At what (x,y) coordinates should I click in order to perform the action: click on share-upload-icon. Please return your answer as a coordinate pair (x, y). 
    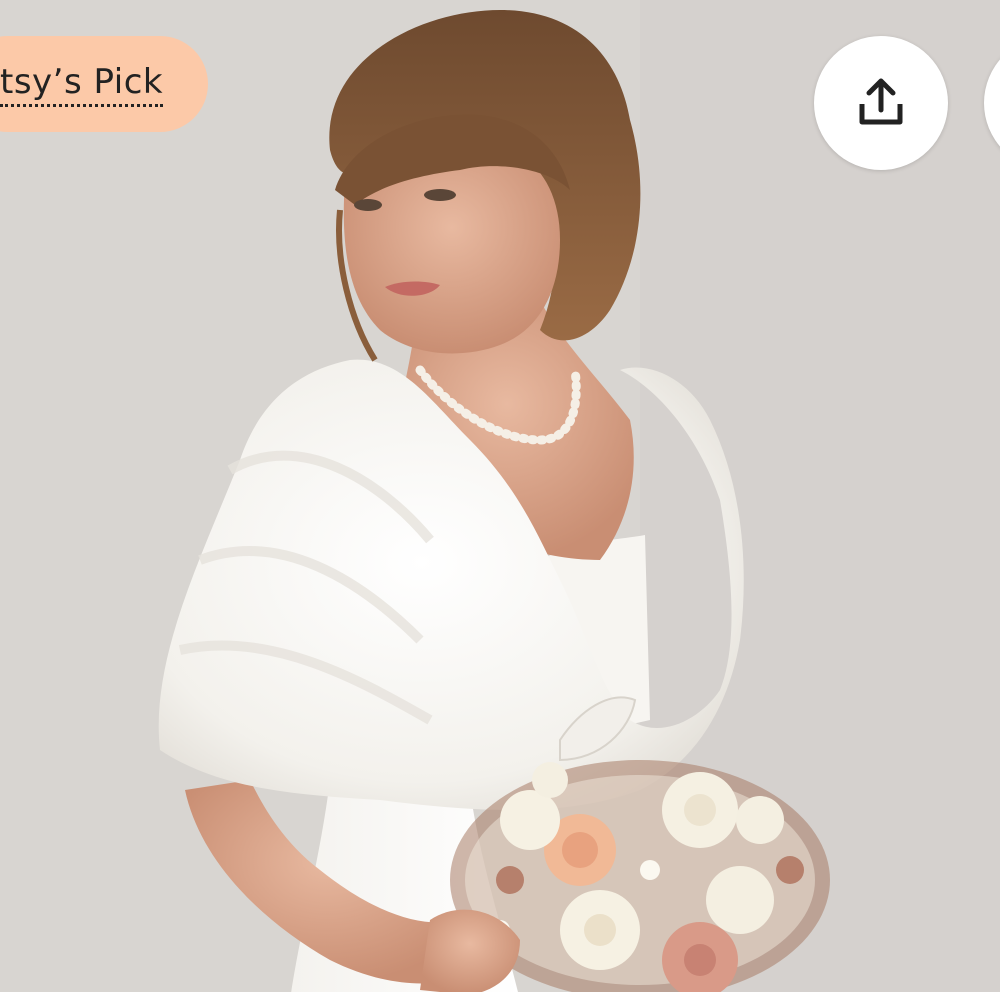
    Looking at the image, I should click on (881, 101).